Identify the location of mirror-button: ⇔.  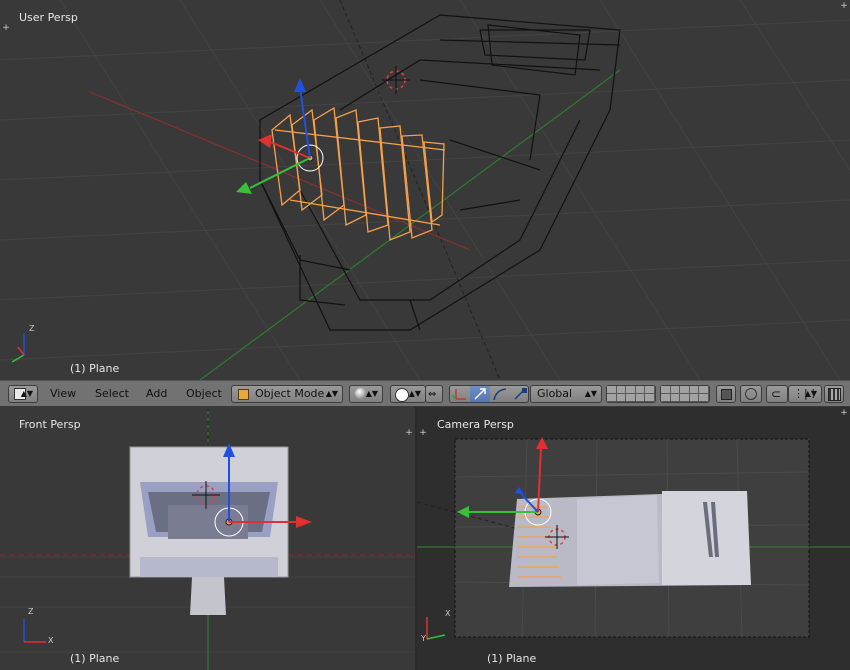
(434, 394).